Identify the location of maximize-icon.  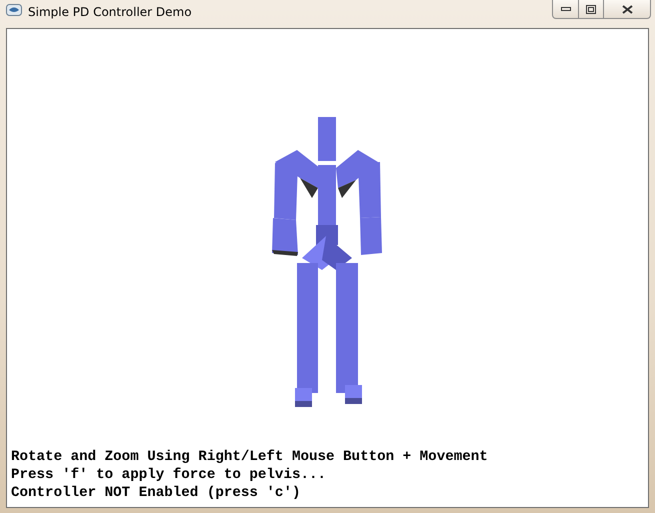
(591, 9).